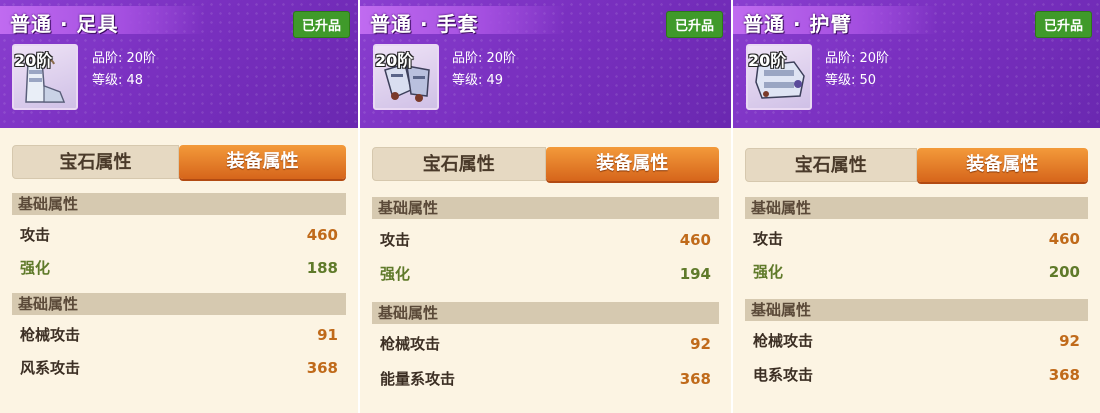 The image size is (1100, 413). I want to click on item-title: 普通 · 护臂, so click(797, 24).